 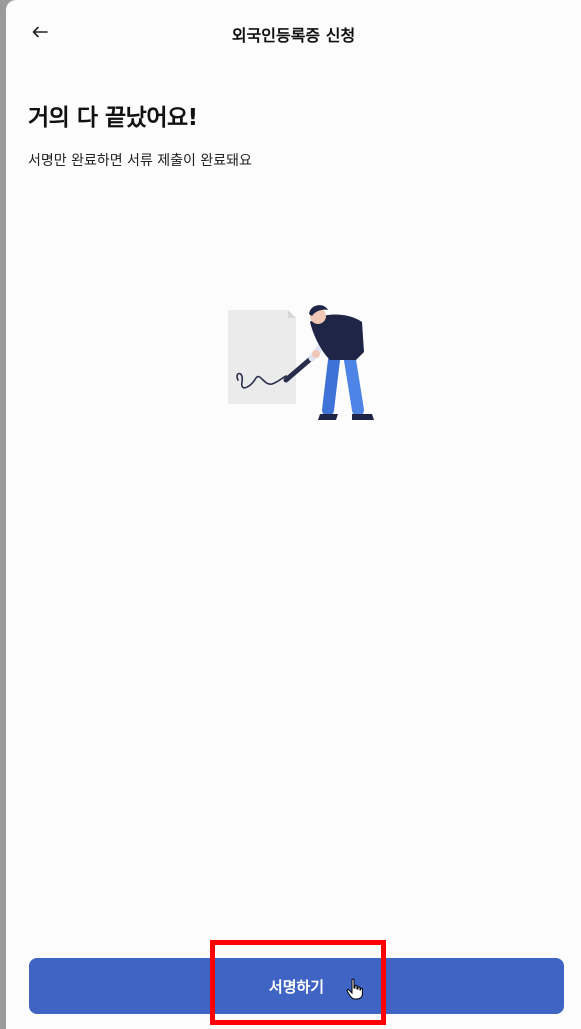 I want to click on person-signing-document-illustration, so click(x=301, y=362).